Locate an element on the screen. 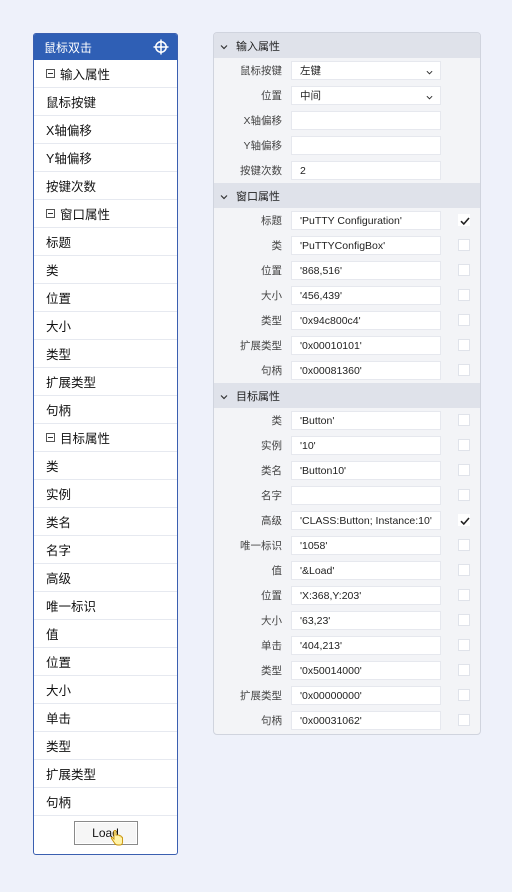 This screenshot has width=512, height=892. property-value: '404,213' is located at coordinates (321, 645).